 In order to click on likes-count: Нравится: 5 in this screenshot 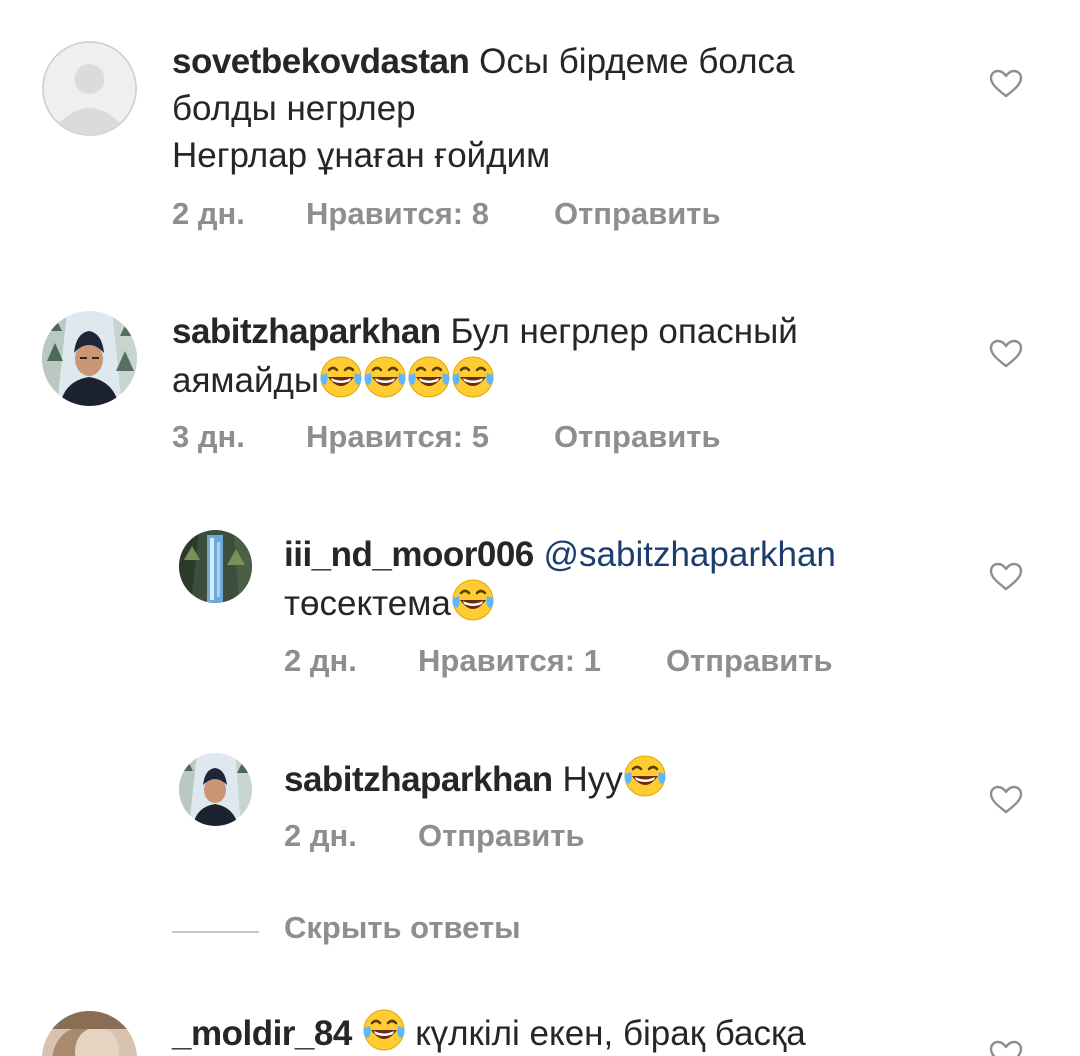, I will do `click(397, 437)`.